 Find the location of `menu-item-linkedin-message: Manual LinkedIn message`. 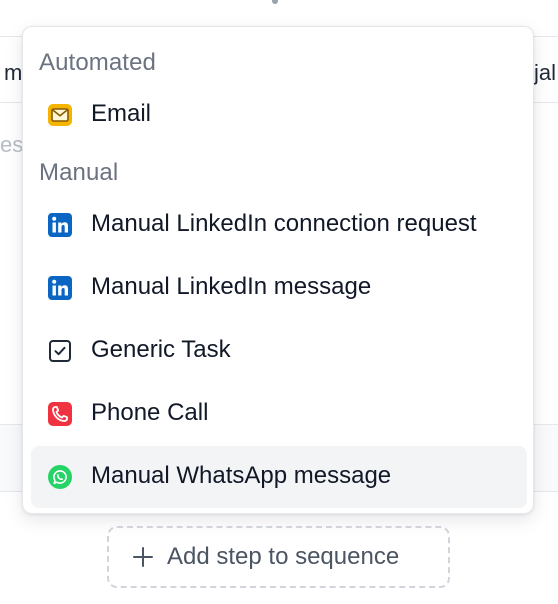

menu-item-linkedin-message: Manual LinkedIn message is located at coordinates (279, 288).